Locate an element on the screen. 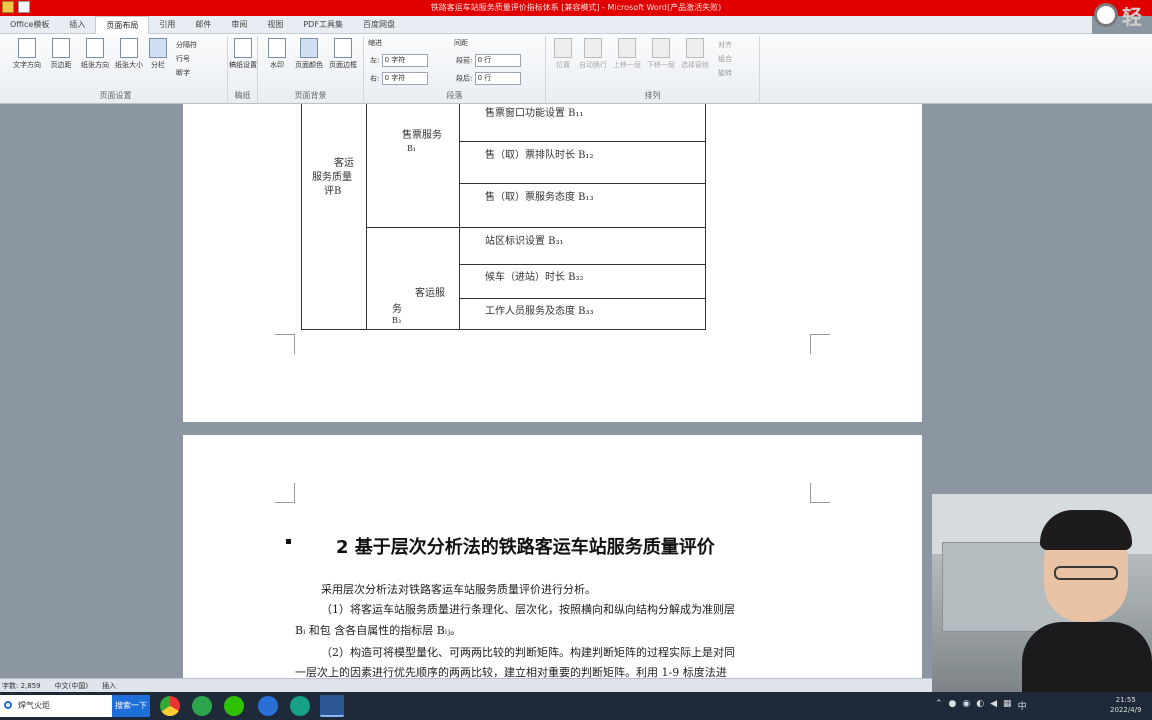  record-icon: ◉ is located at coordinates (966, 705).